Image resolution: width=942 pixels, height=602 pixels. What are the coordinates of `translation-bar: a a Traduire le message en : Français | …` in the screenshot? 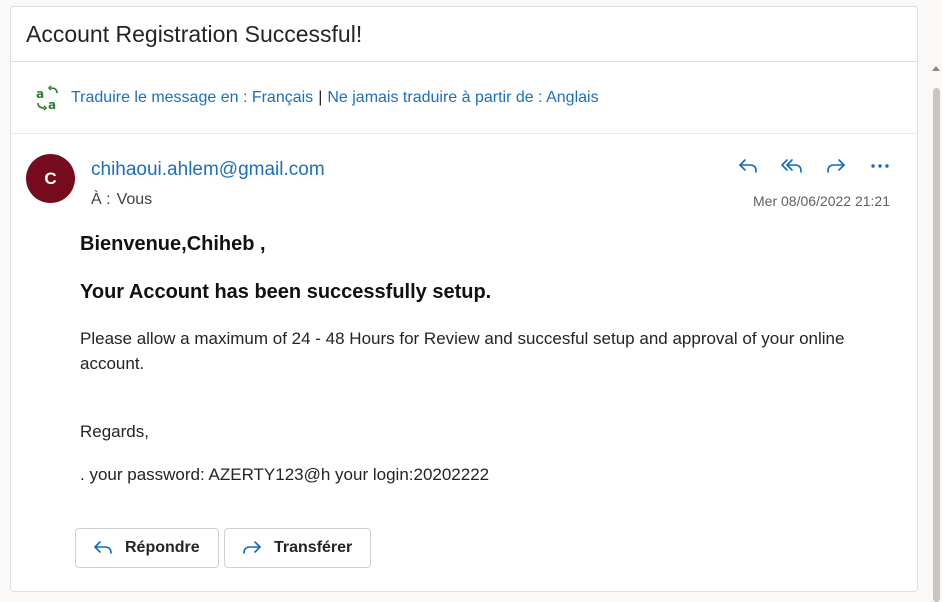 It's located at (464, 98).